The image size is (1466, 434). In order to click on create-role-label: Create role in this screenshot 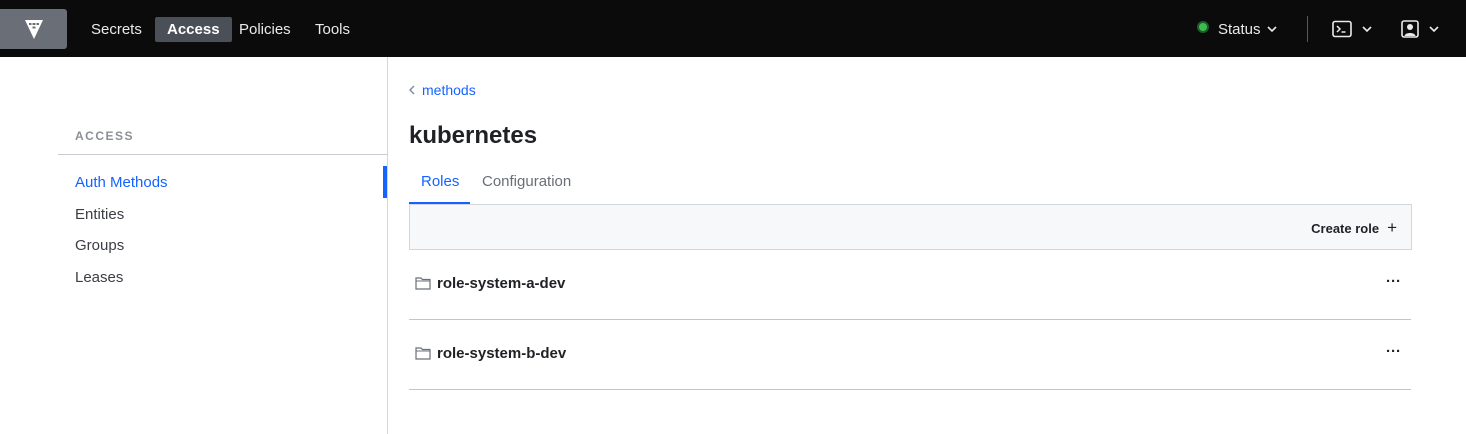, I will do `click(1345, 228)`.